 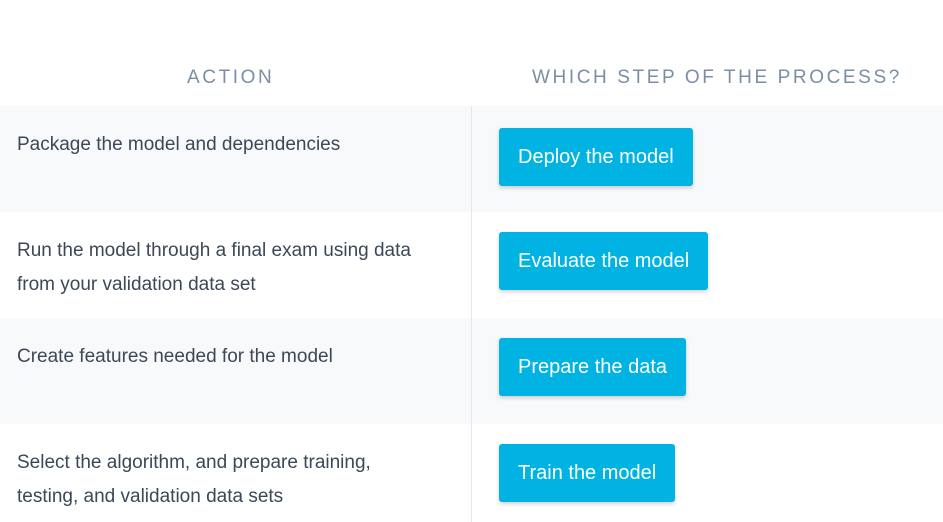 I want to click on column-divider, so click(x=471, y=314).